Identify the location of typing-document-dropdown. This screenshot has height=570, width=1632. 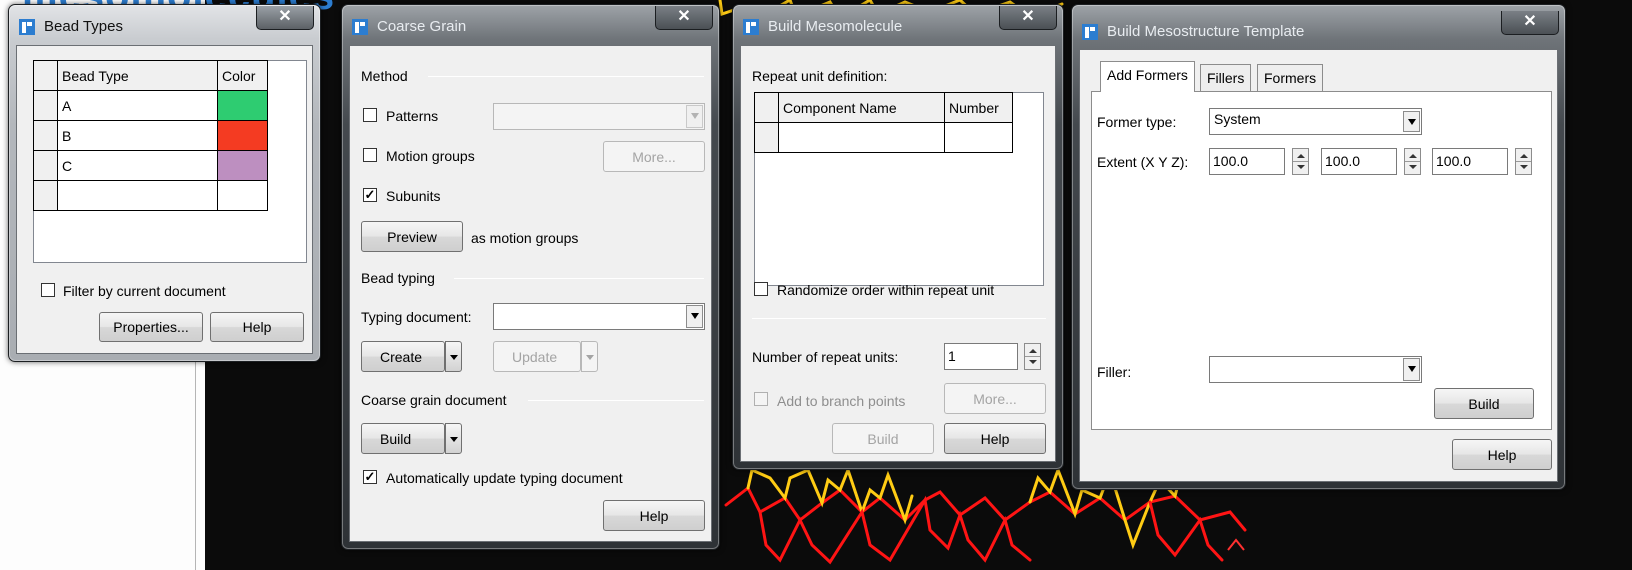
(599, 316).